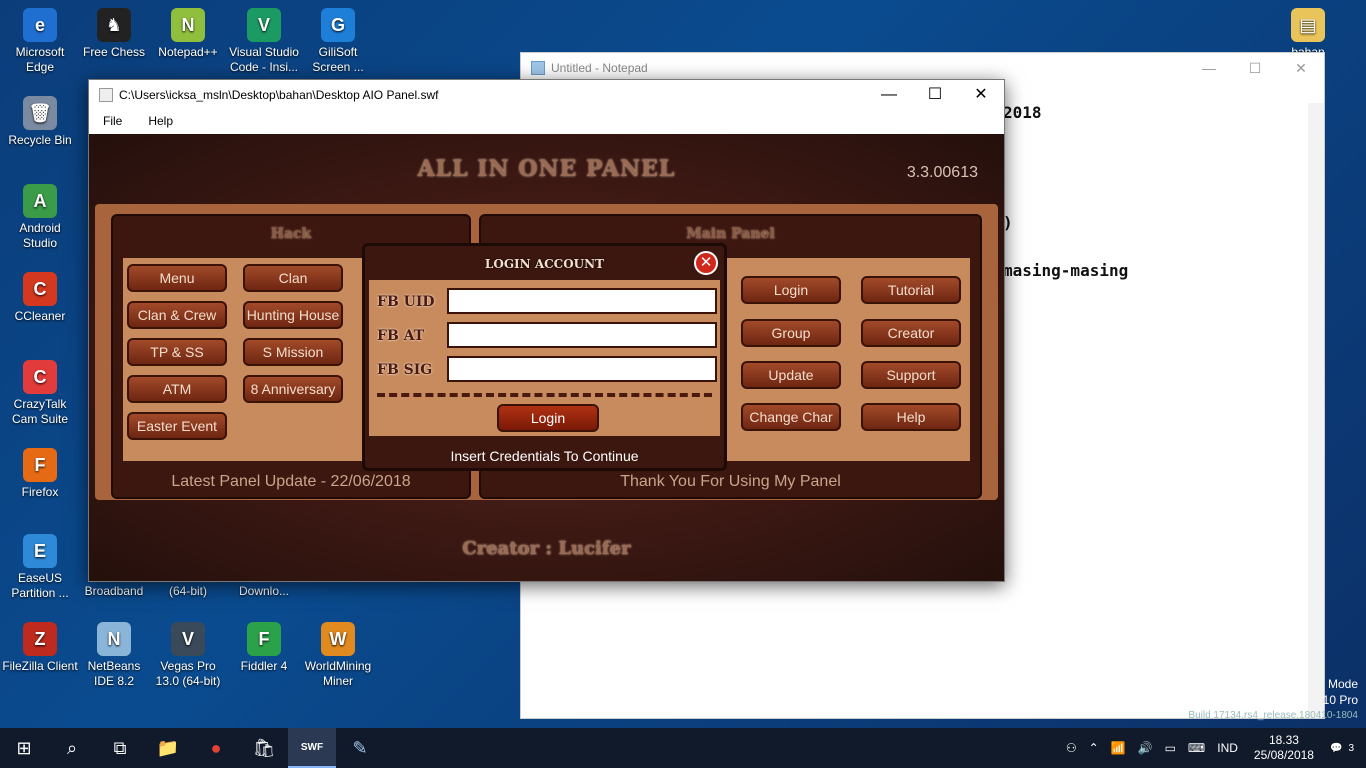  I want to click on swf-menubar: File Help, so click(546, 121).